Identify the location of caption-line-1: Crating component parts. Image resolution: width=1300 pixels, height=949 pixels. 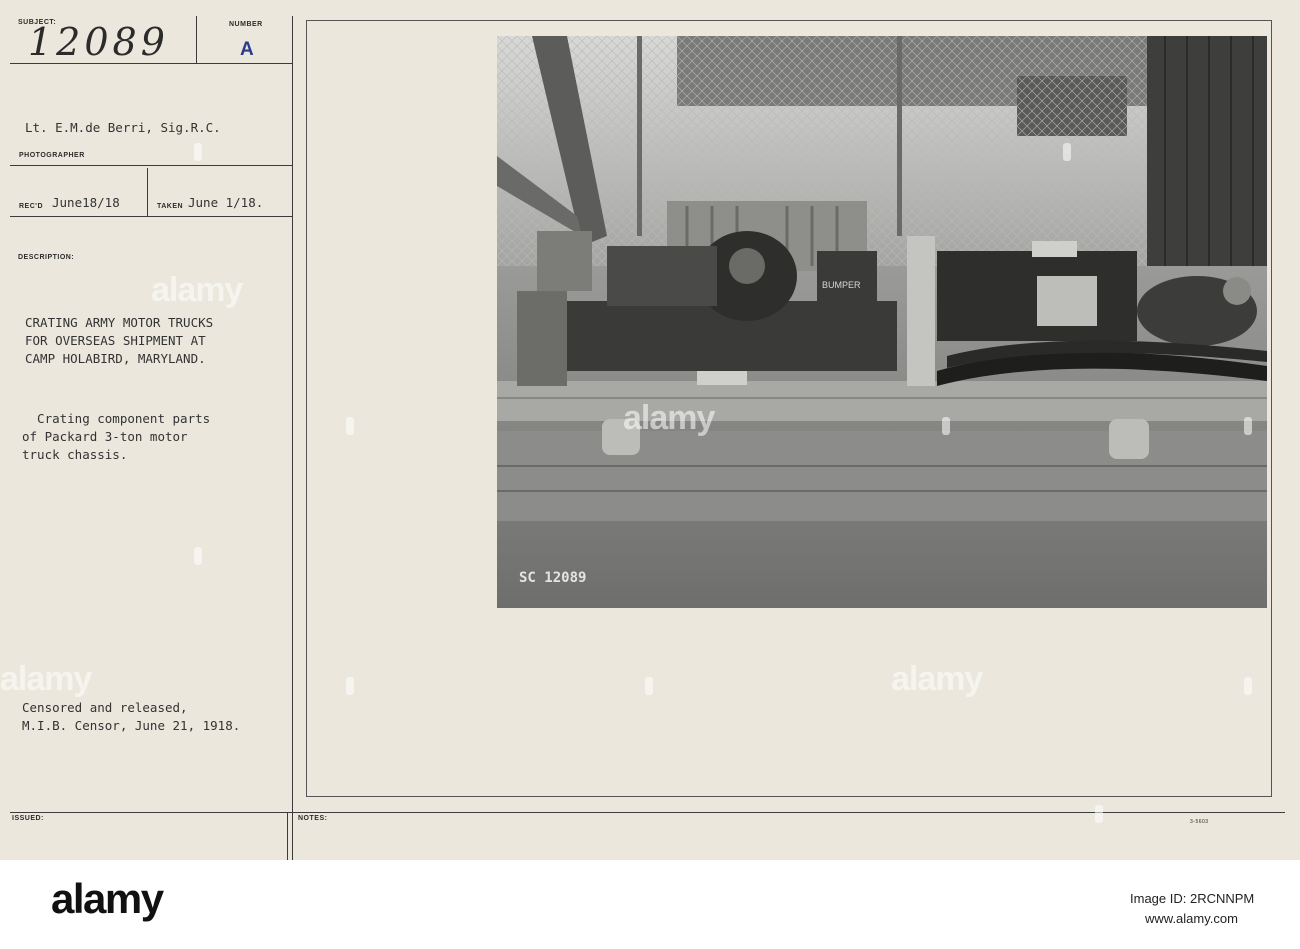
(116, 418).